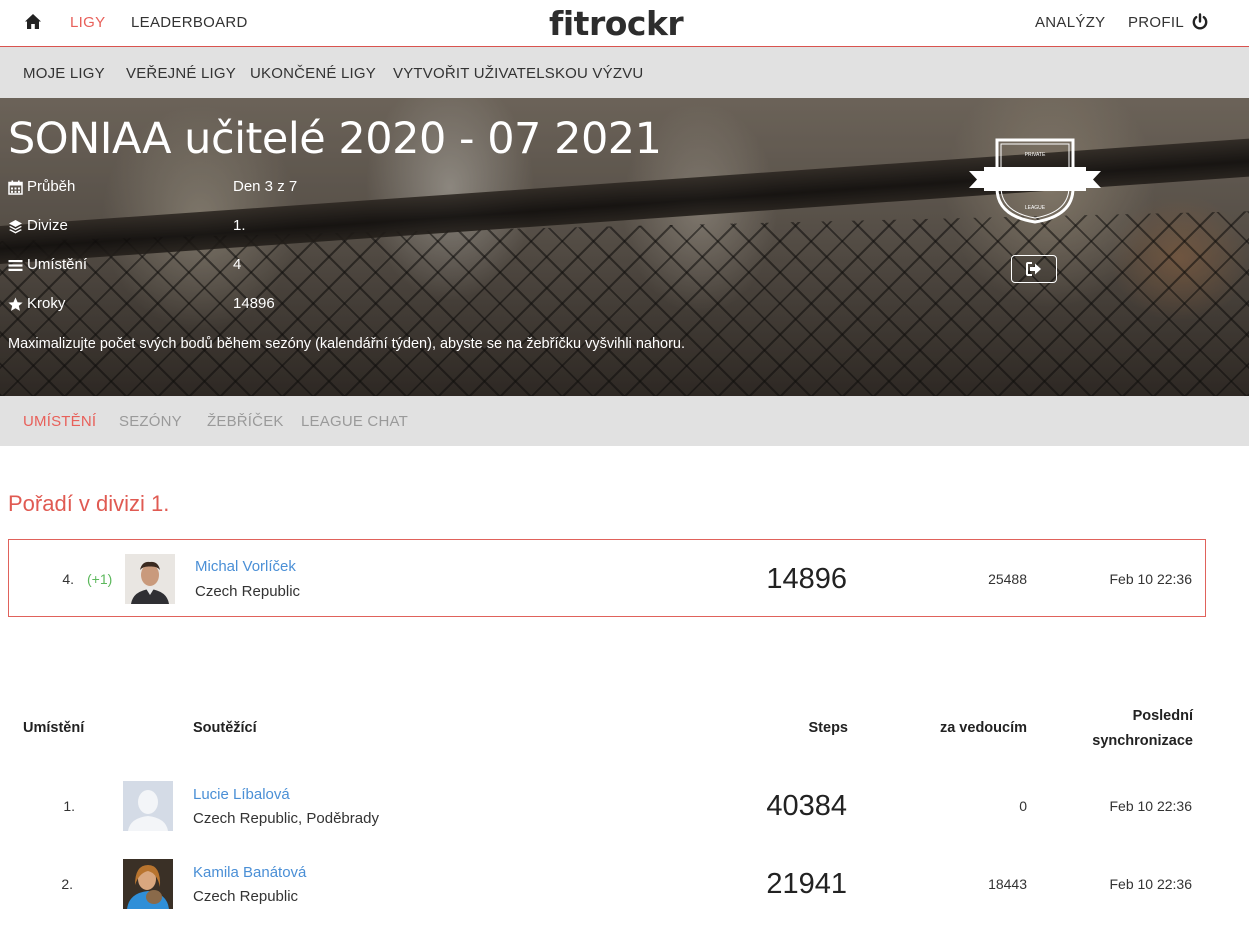 Image resolution: width=1249 pixels, height=925 pixels. Describe the element at coordinates (354, 421) in the screenshot. I see `tab-league-chat: LEAGUE CHAT` at that location.